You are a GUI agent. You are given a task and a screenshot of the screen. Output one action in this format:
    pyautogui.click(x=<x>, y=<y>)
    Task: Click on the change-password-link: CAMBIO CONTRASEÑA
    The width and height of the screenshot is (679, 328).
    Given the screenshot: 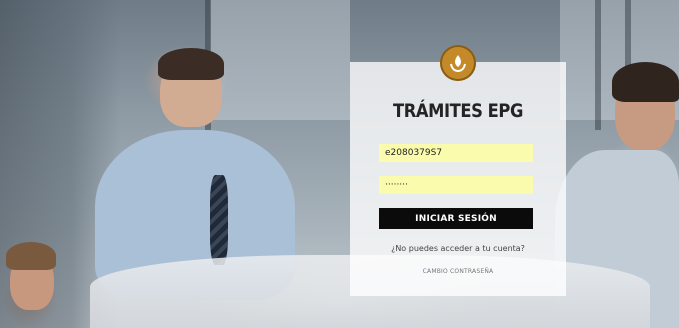 What is the action you would take?
    pyautogui.click(x=458, y=271)
    